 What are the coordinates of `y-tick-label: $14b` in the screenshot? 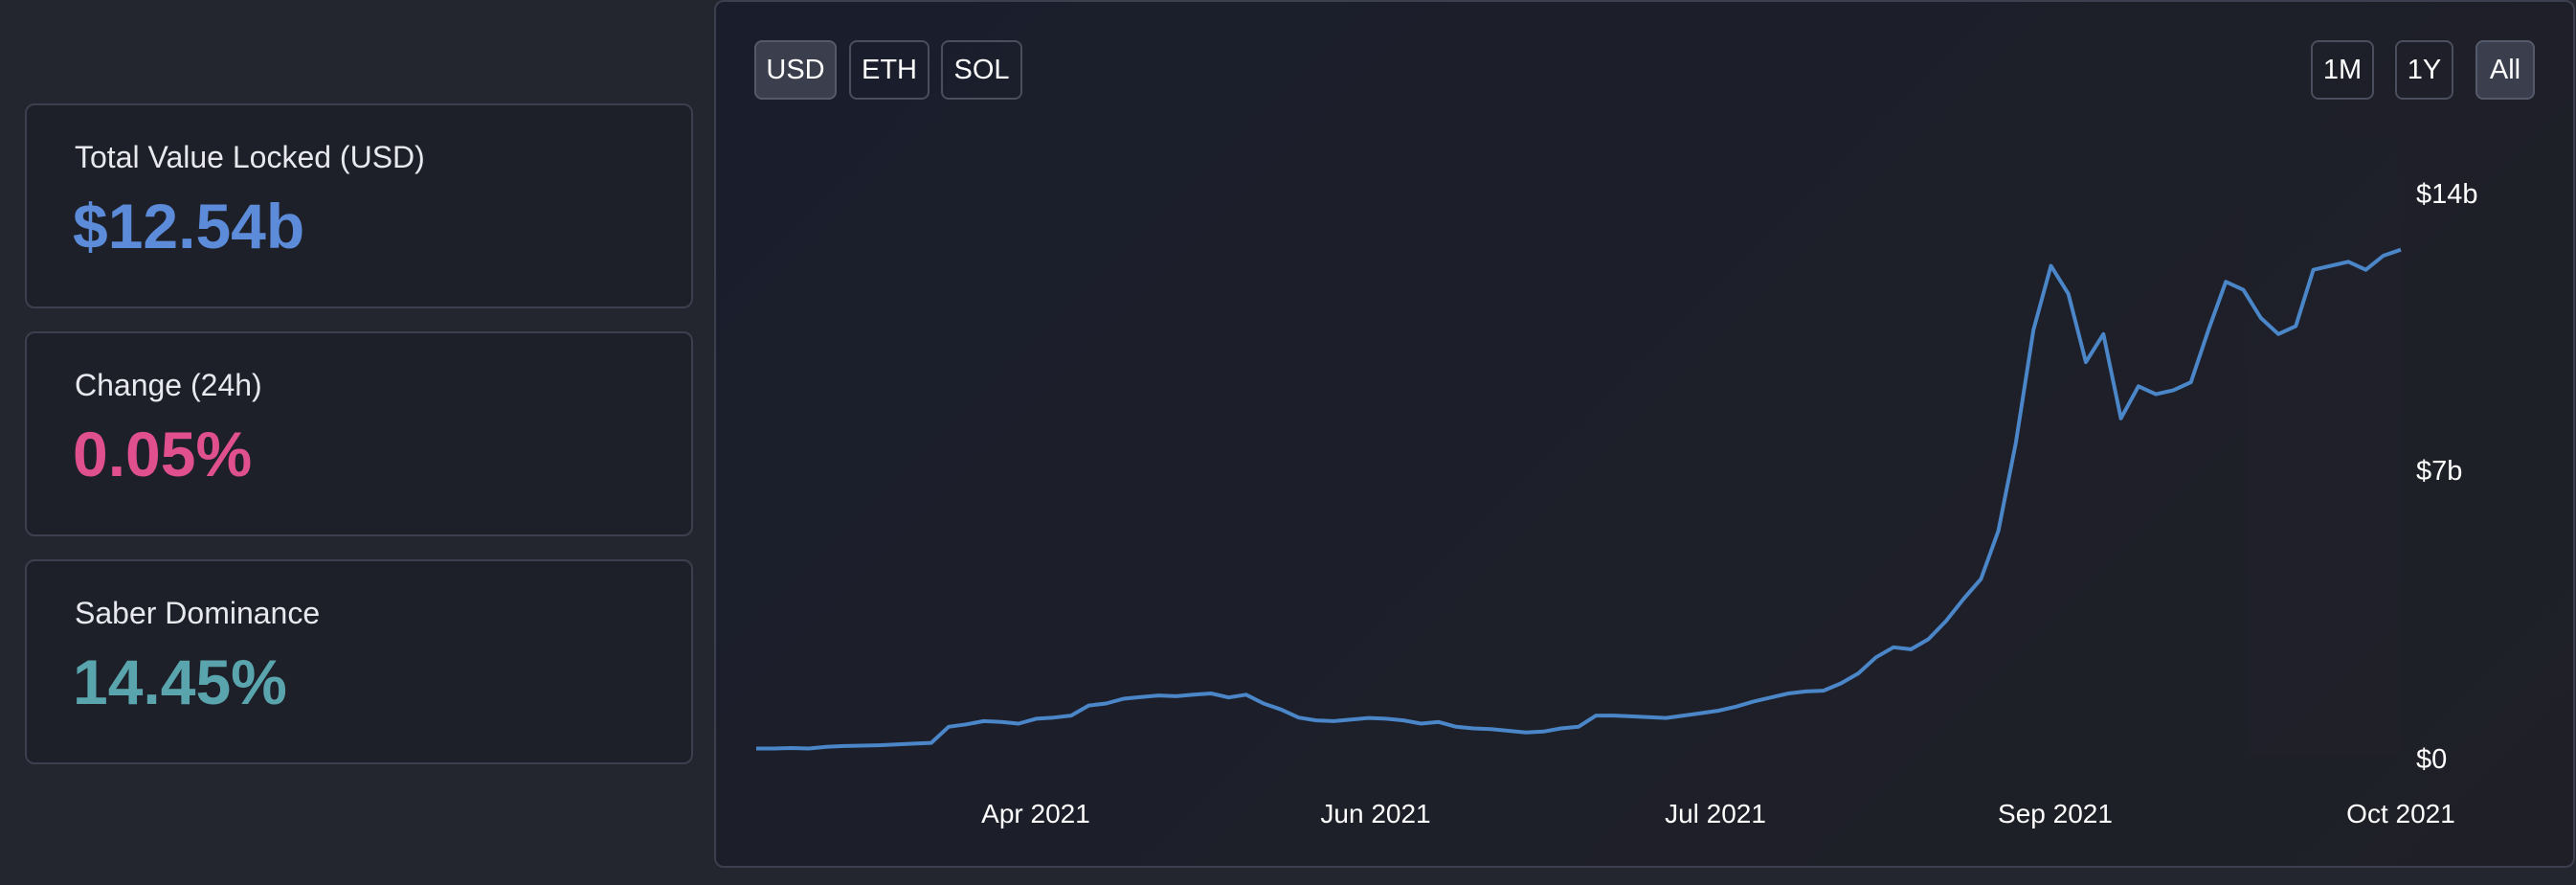 It's located at (2447, 194).